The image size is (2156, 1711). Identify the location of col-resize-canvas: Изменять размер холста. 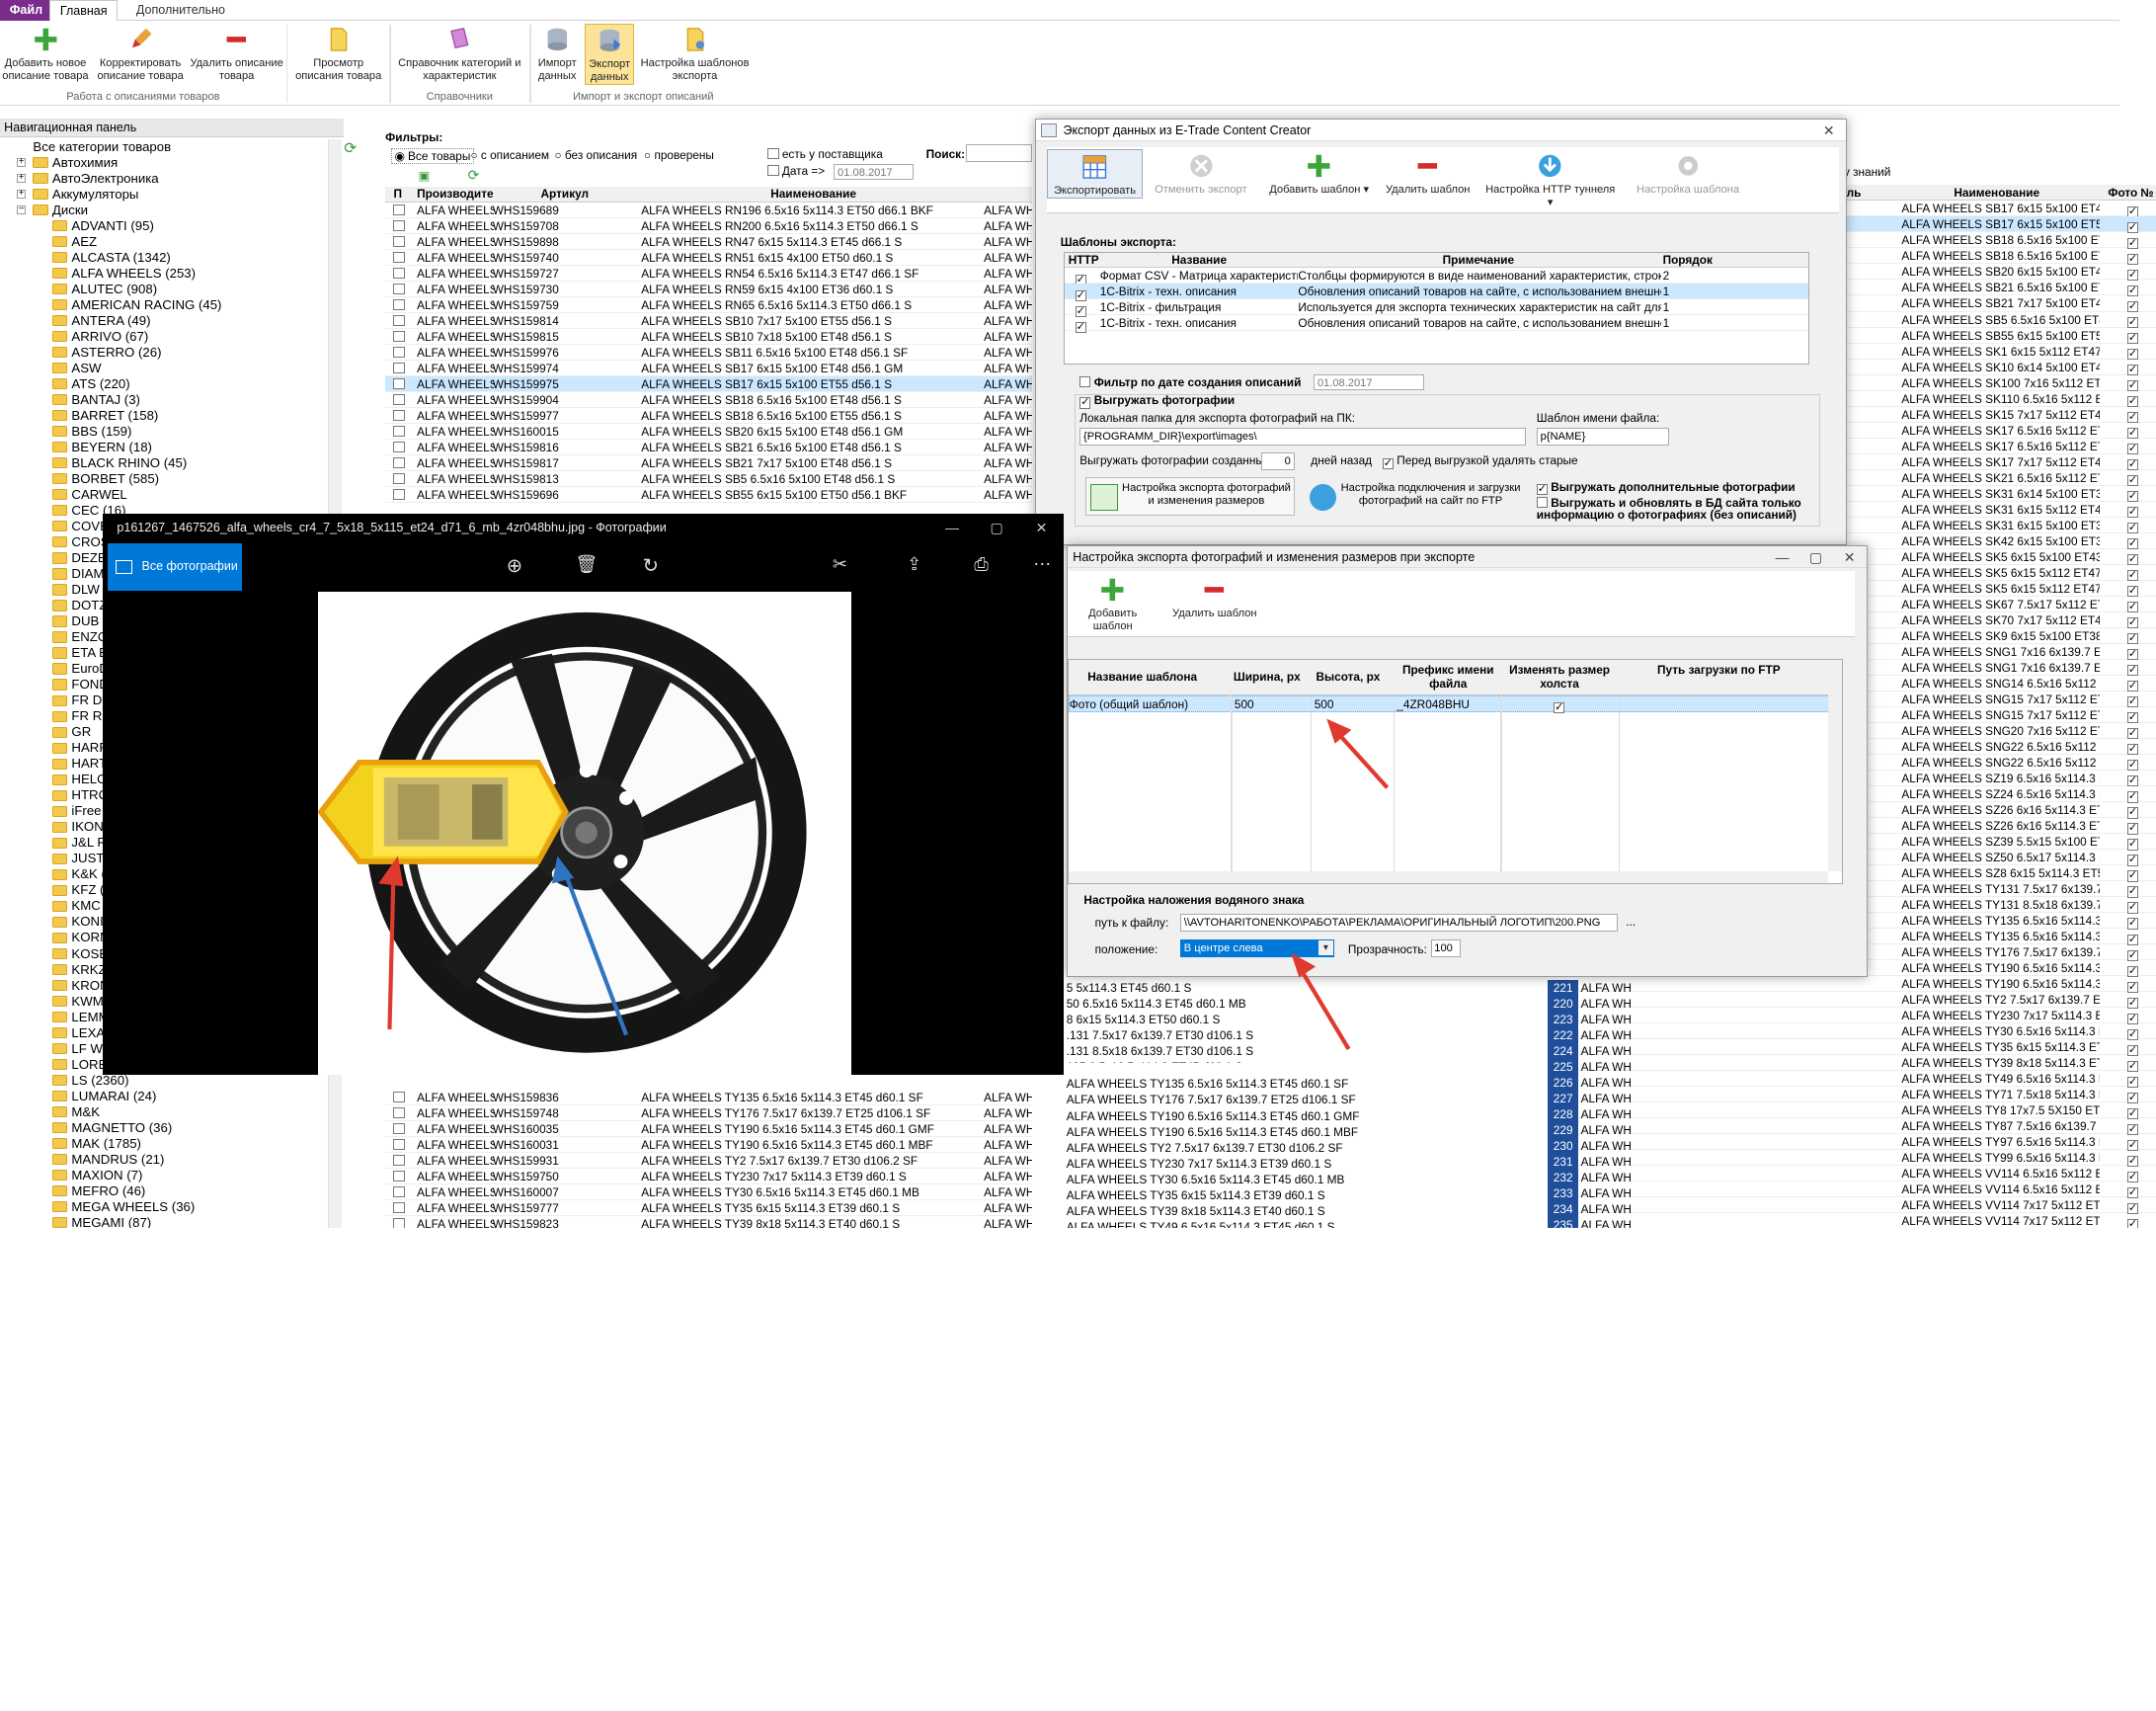
(1560, 677).